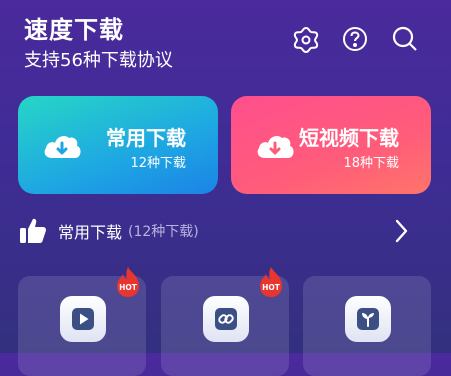 This screenshot has width=451, height=376. Describe the element at coordinates (349, 138) in the screenshot. I see `card-title: 短视频下载` at that location.